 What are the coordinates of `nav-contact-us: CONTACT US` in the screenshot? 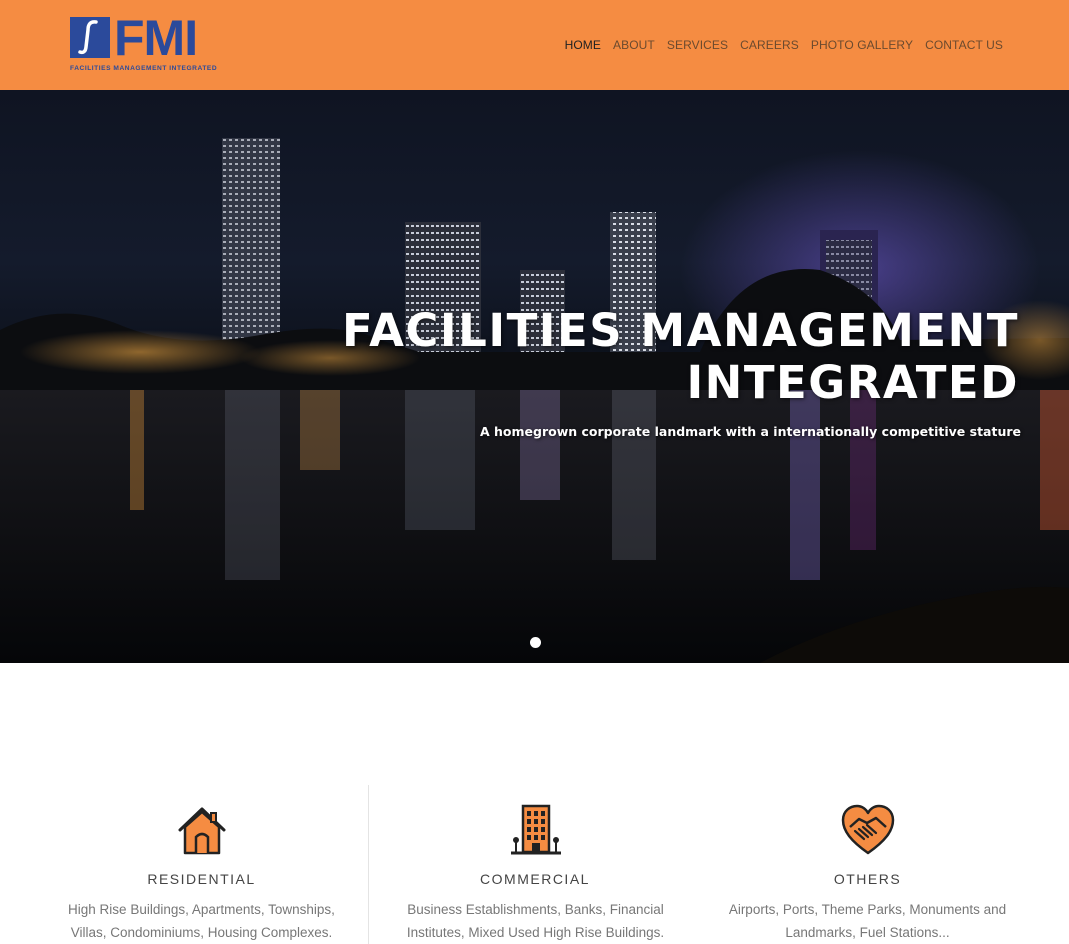 It's located at (964, 45).